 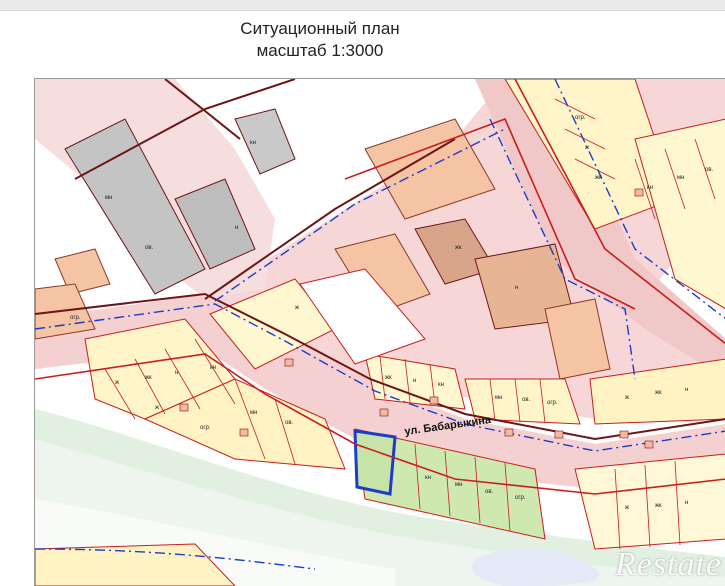 I want to click on map-scale: масштаб 1:3000, so click(x=320, y=50).